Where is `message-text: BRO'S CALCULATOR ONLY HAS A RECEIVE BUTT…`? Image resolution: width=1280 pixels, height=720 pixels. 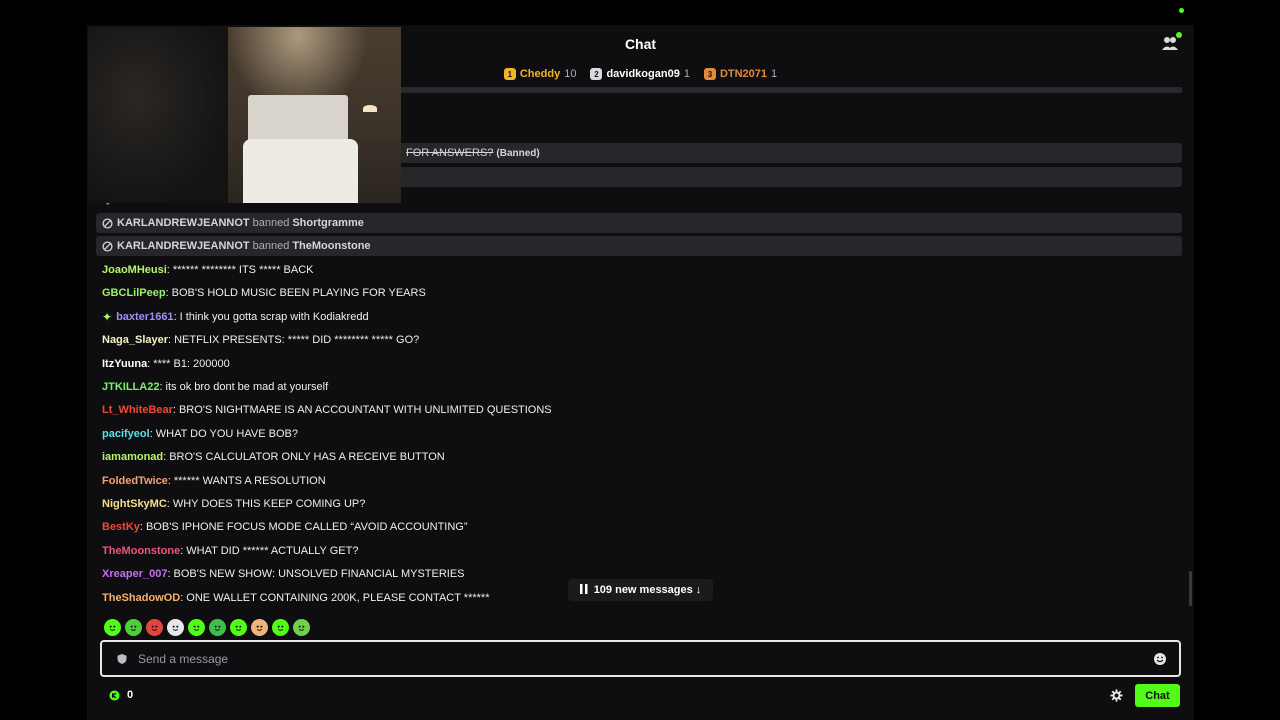 message-text: BRO'S CALCULATOR ONLY HAS A RECEIVE BUTT… is located at coordinates (307, 457).